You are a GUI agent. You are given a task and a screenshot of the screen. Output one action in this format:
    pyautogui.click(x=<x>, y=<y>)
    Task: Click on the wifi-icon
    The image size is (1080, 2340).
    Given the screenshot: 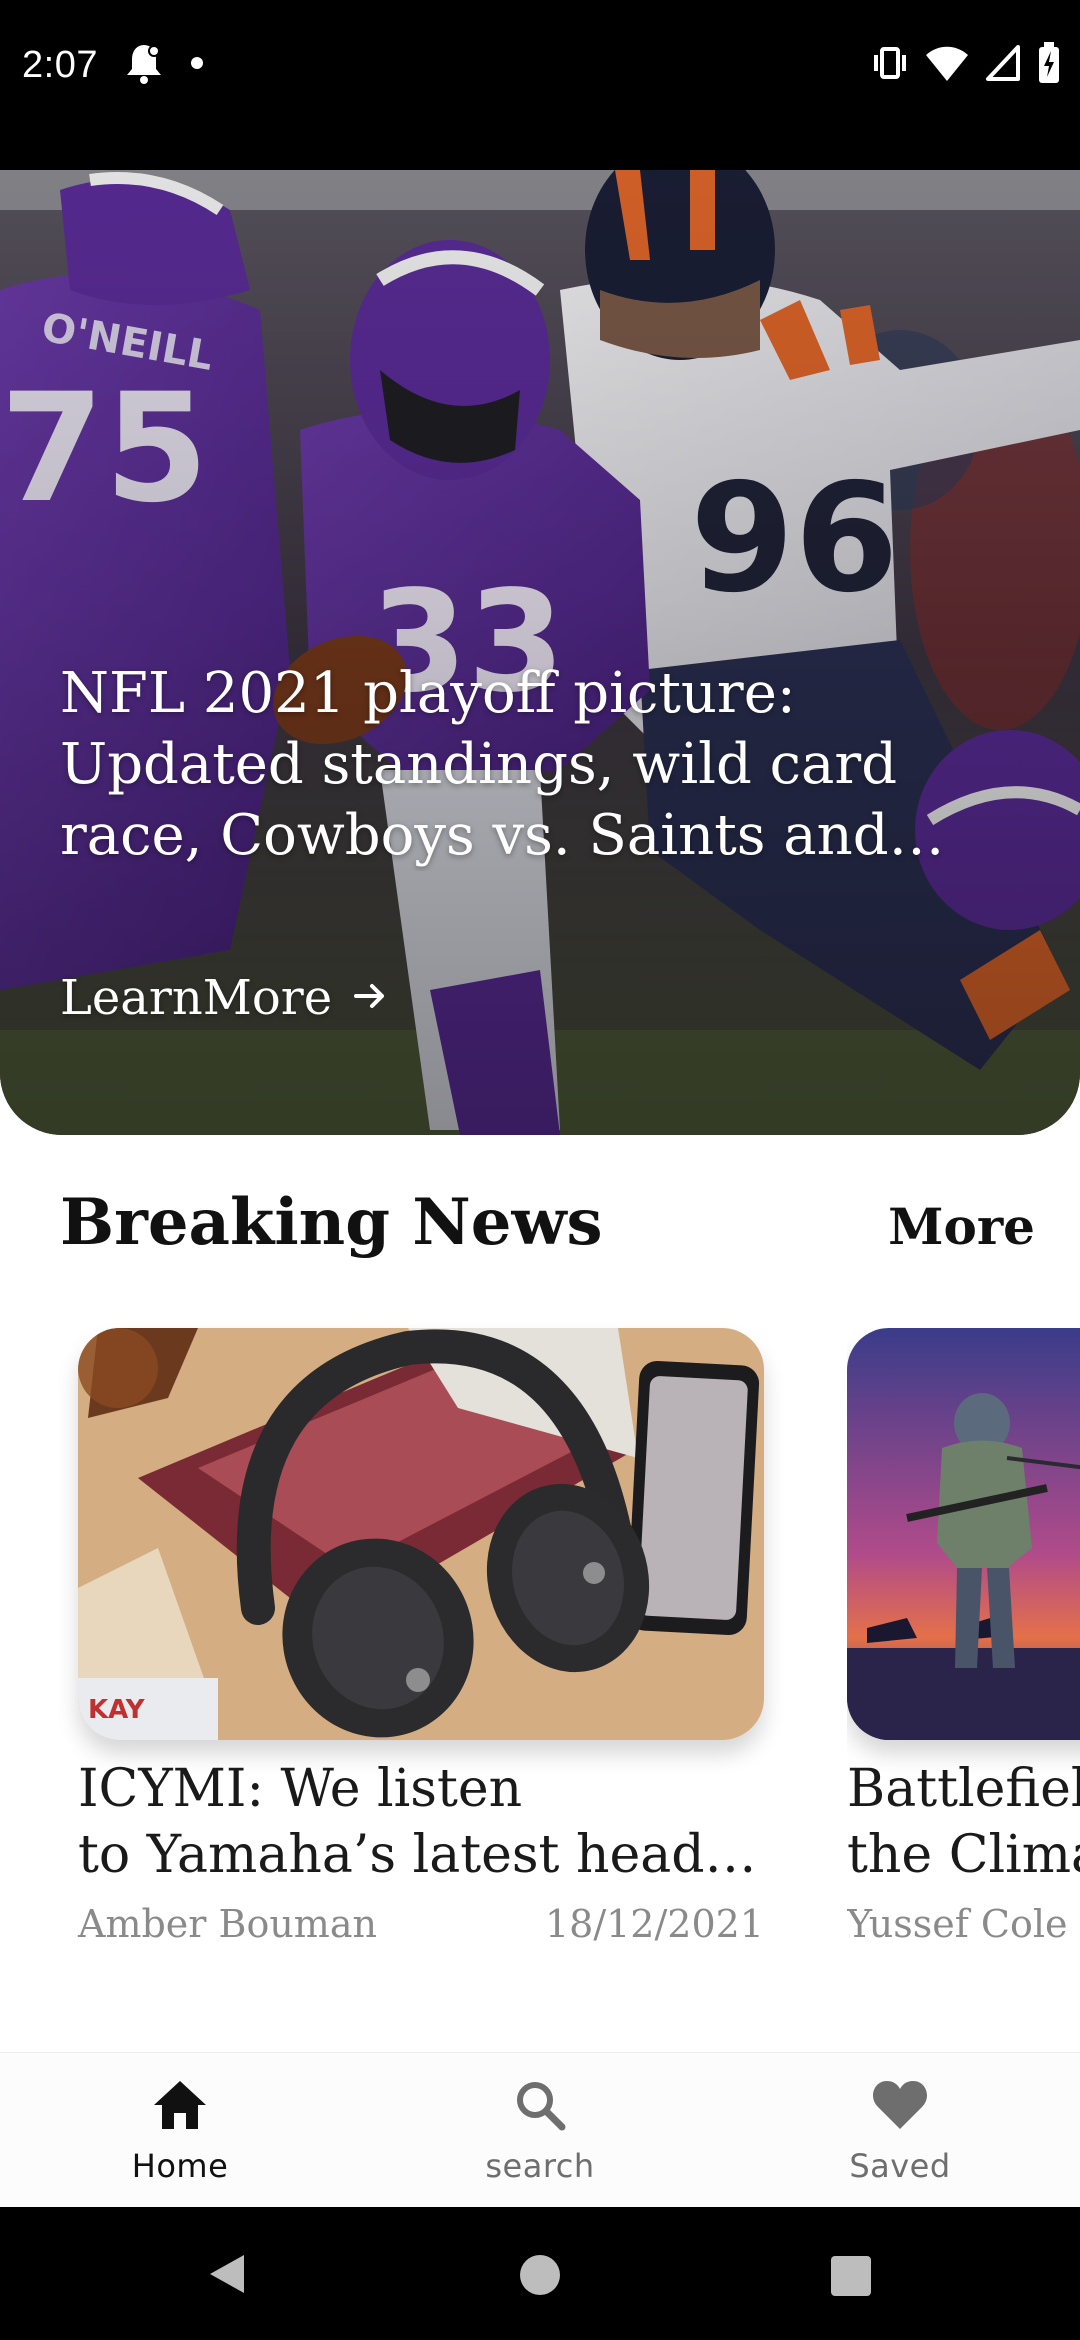 What is the action you would take?
    pyautogui.click(x=947, y=65)
    